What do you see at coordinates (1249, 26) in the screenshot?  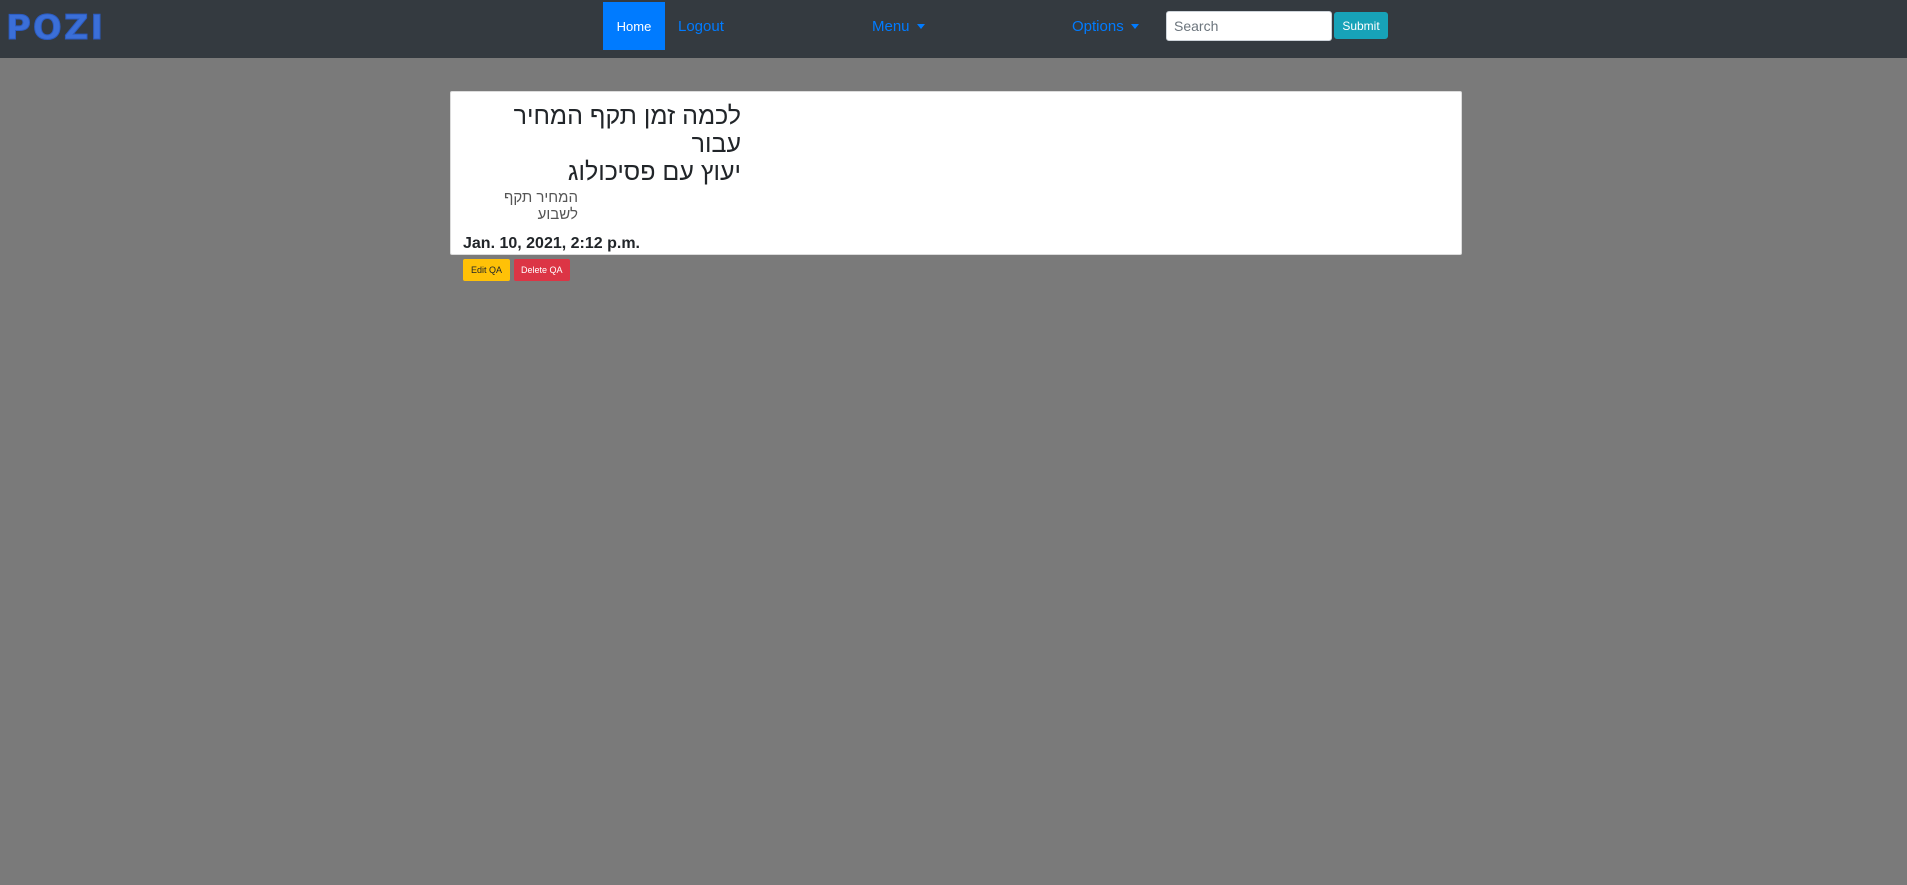 I see `search-input` at bounding box center [1249, 26].